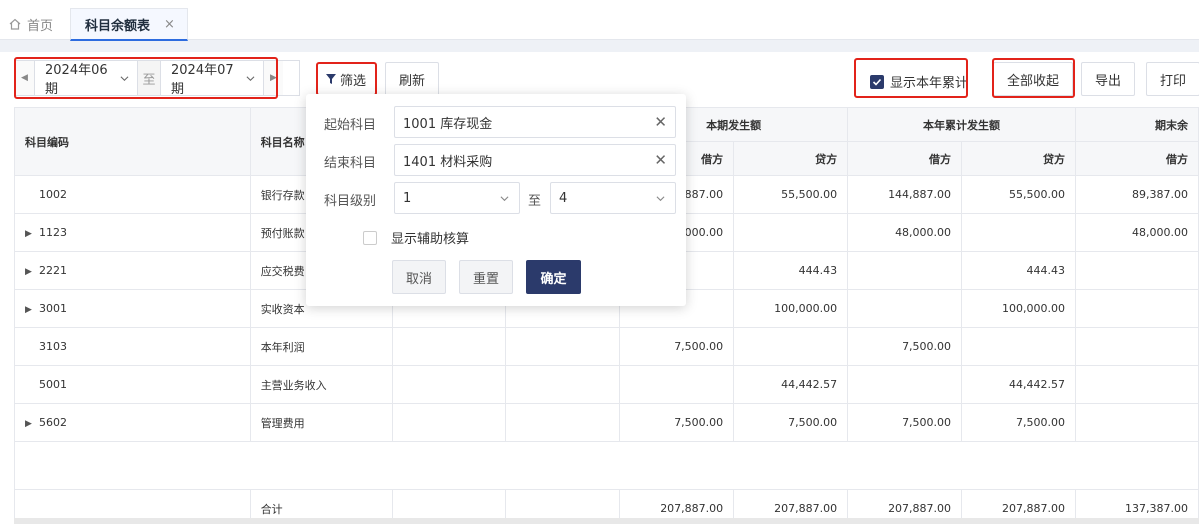 Image resolution: width=1199 pixels, height=524 pixels. I want to click on code-value: 3001, so click(53, 308).